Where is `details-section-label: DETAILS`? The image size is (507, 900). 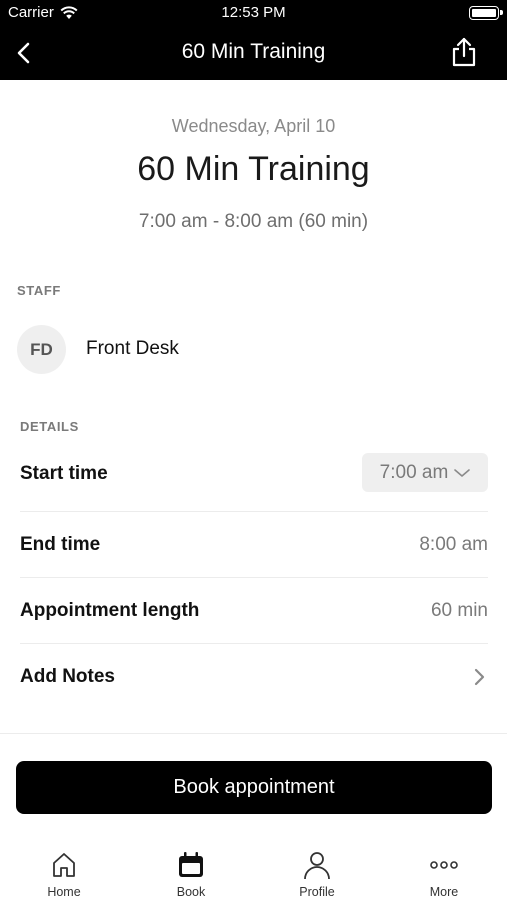
details-section-label: DETAILS is located at coordinates (49, 426).